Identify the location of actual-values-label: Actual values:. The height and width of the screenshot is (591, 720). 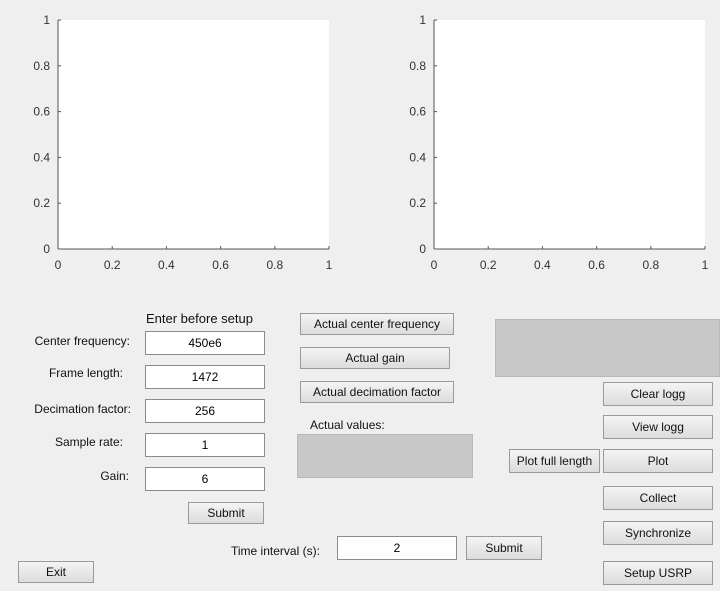
(347, 425).